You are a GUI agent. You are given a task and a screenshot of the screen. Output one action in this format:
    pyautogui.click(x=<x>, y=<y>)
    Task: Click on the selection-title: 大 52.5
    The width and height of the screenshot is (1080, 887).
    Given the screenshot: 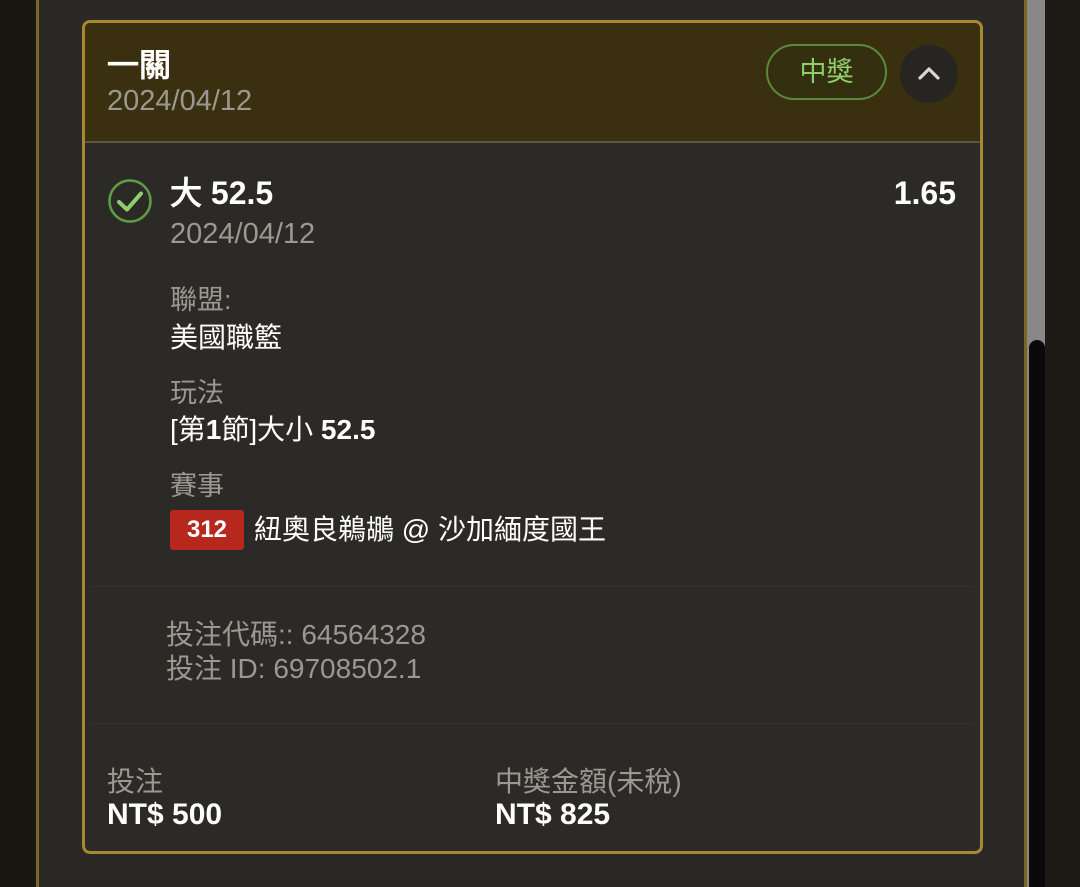 What is the action you would take?
    pyautogui.click(x=222, y=193)
    